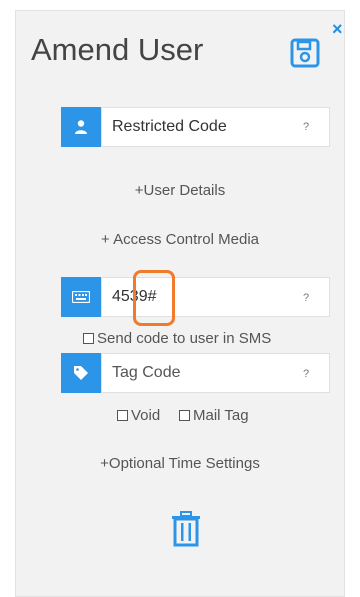 The image size is (360, 597). What do you see at coordinates (81, 297) in the screenshot?
I see `keyboard-icon` at bounding box center [81, 297].